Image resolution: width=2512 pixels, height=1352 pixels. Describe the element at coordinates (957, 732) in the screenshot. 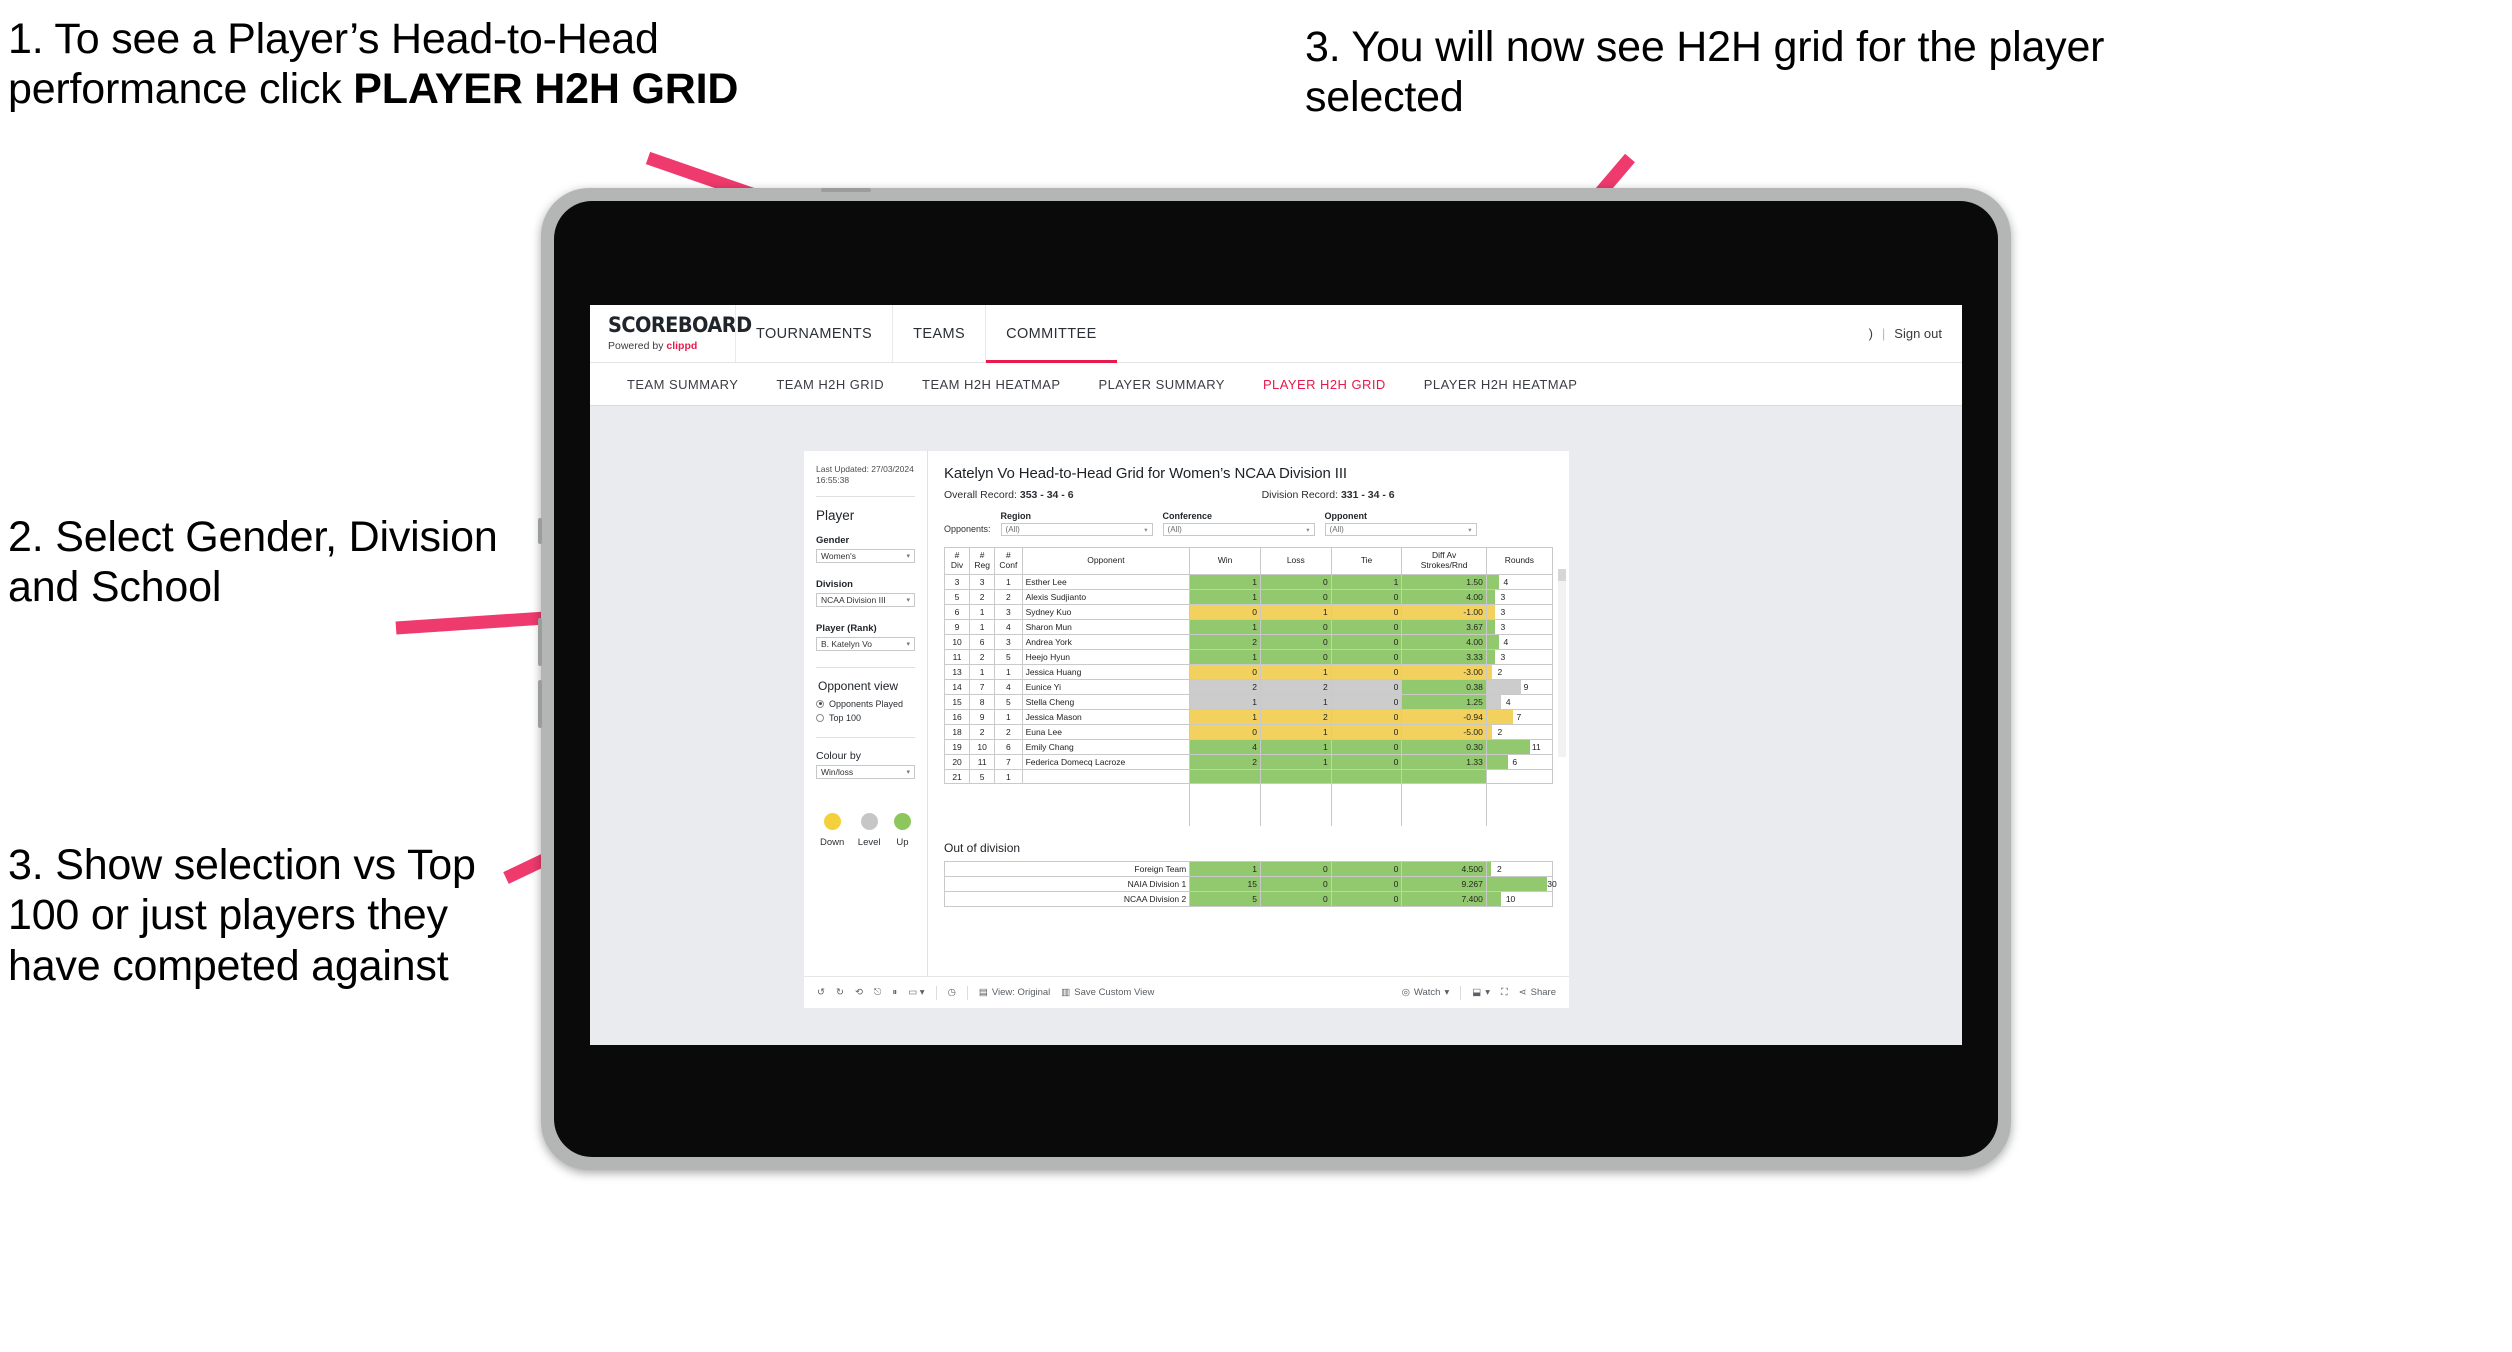

I see `cell-div: 18` at that location.